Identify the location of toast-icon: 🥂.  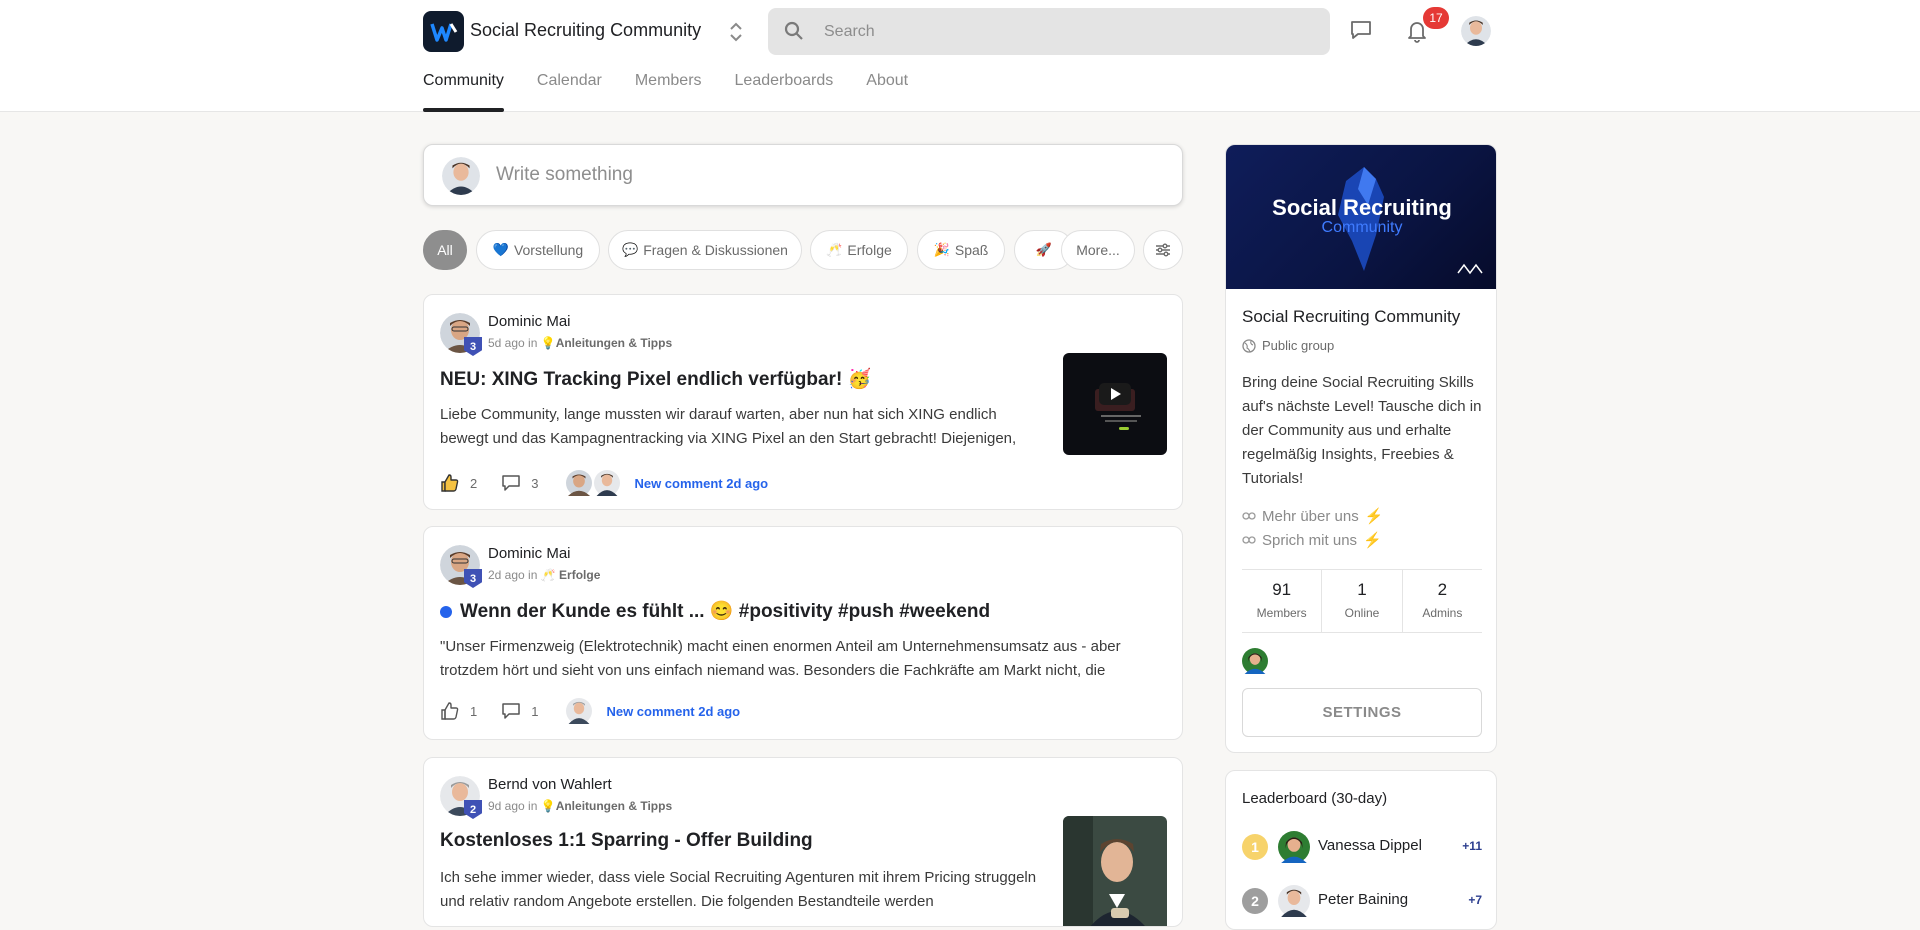
(834, 249).